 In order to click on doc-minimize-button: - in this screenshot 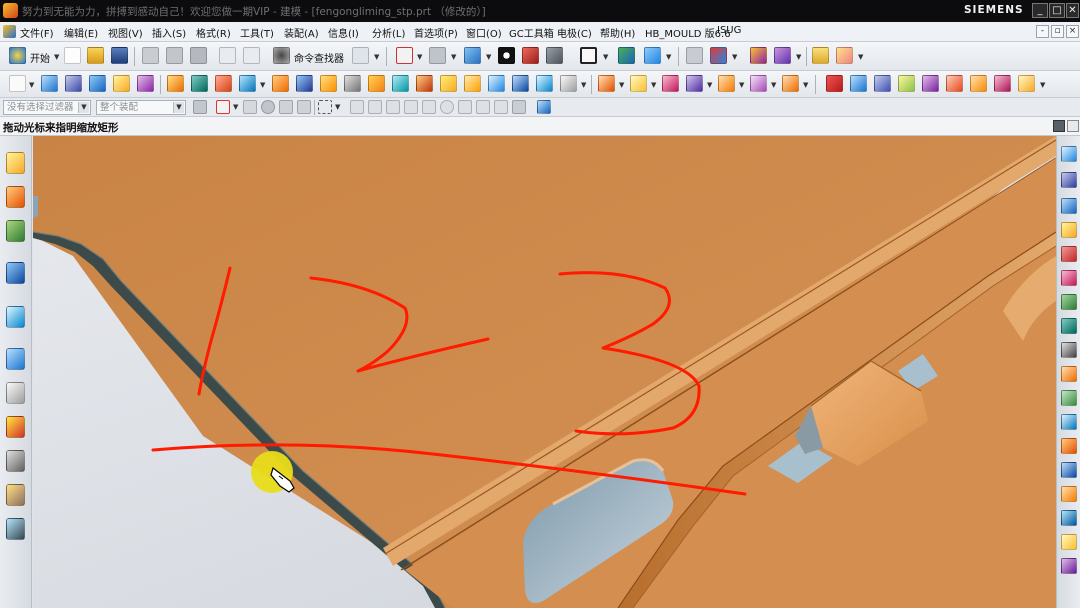, I will do `click(1042, 31)`.